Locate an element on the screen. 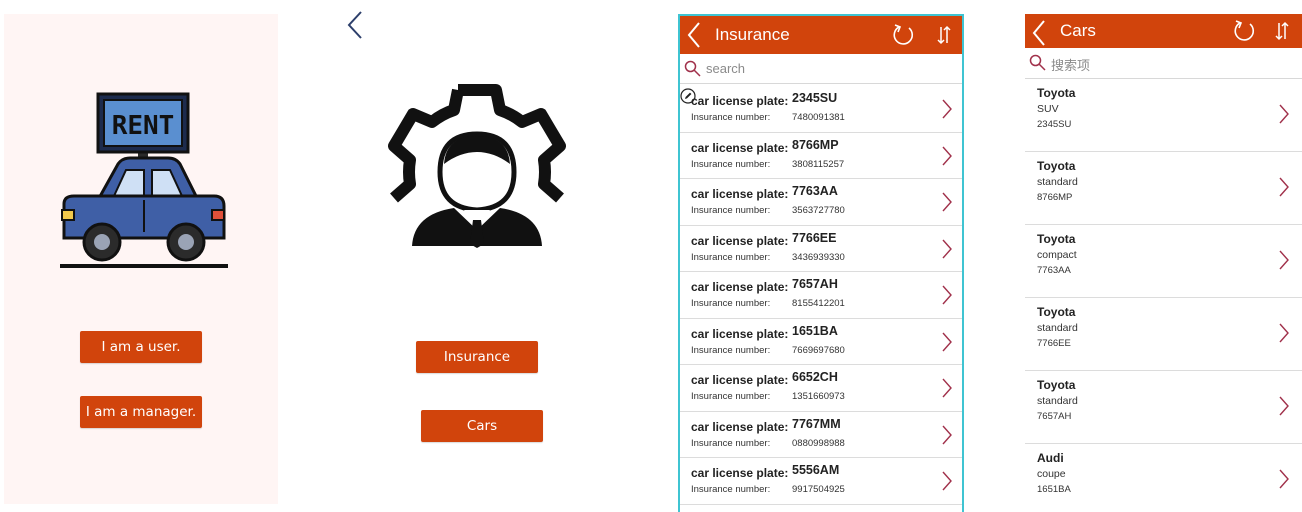  insurance-number: 1351660973 is located at coordinates (818, 396).